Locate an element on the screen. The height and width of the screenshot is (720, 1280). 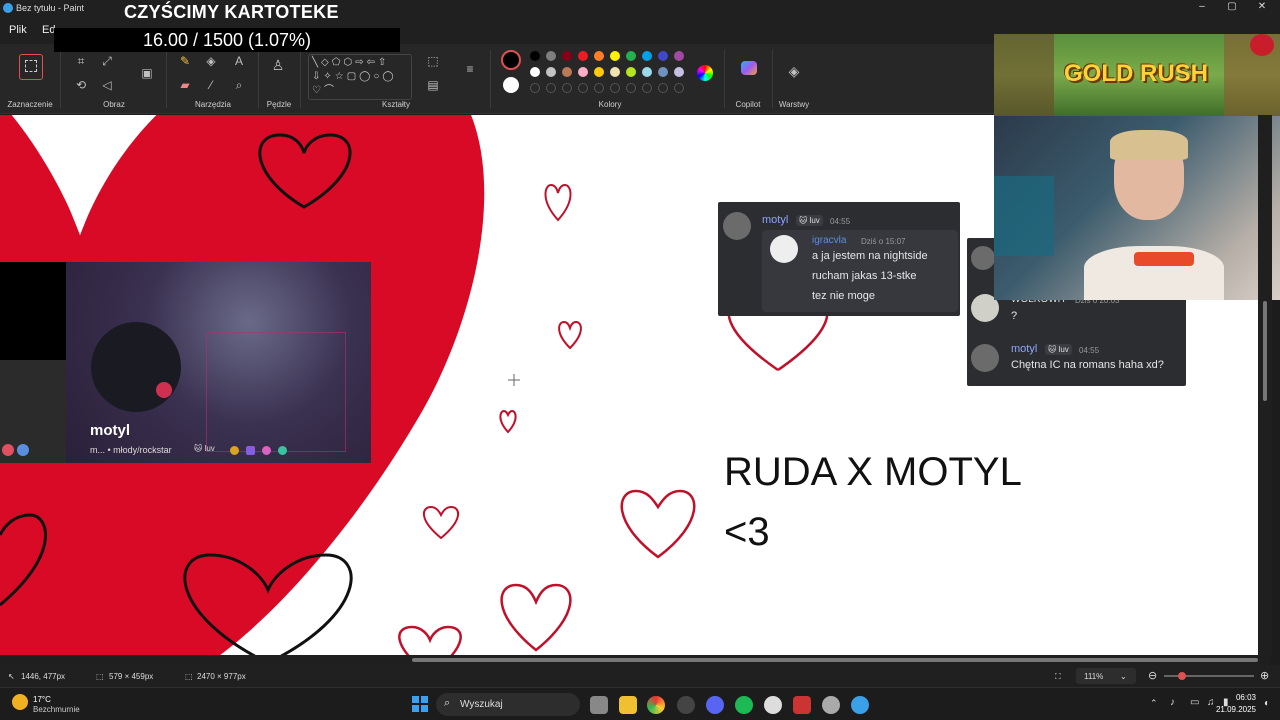
vertical-scrollbar is located at coordinates (1265, 385).